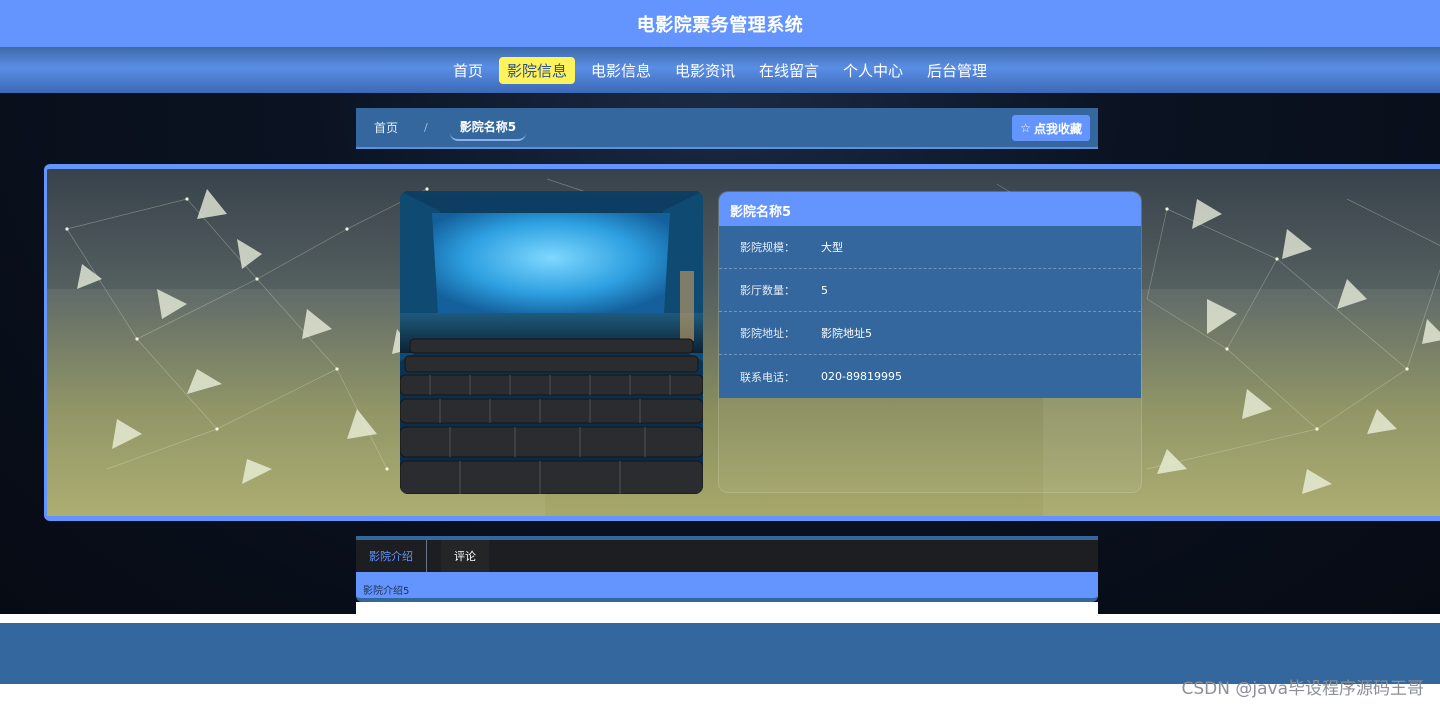 The height and width of the screenshot is (706, 1440). I want to click on detail-tabs: 影院介绍 评论 影院介绍5, so click(727, 575).